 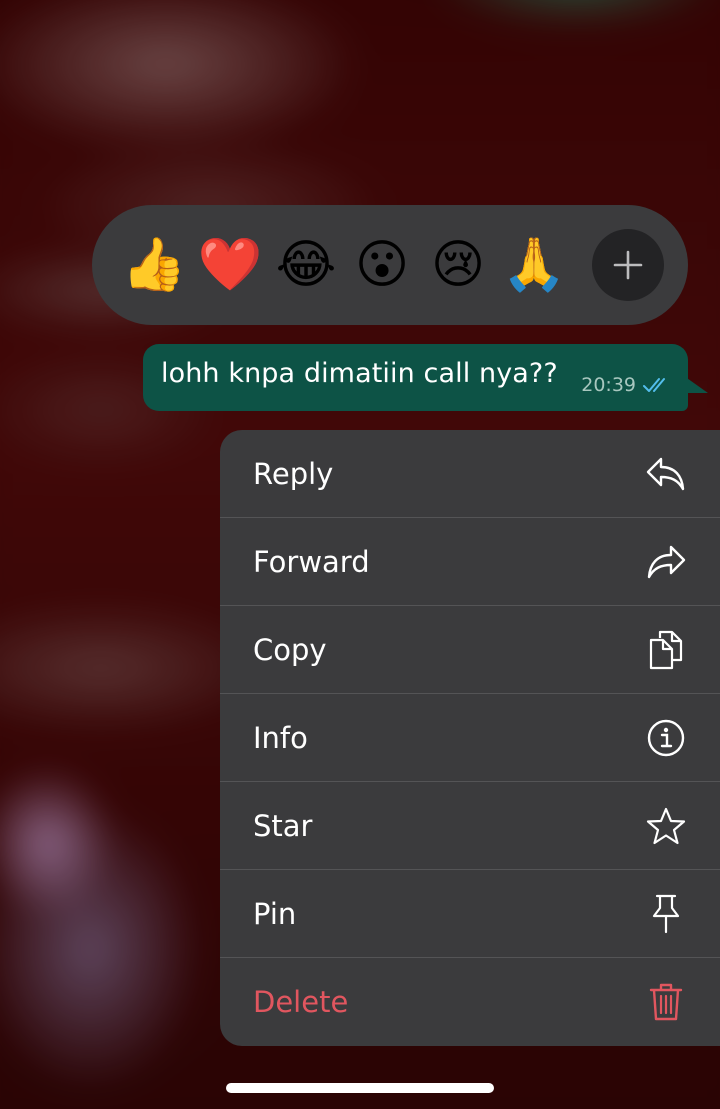 What do you see at coordinates (534, 265) in the screenshot?
I see `reaction-folded-hands: 🙏` at bounding box center [534, 265].